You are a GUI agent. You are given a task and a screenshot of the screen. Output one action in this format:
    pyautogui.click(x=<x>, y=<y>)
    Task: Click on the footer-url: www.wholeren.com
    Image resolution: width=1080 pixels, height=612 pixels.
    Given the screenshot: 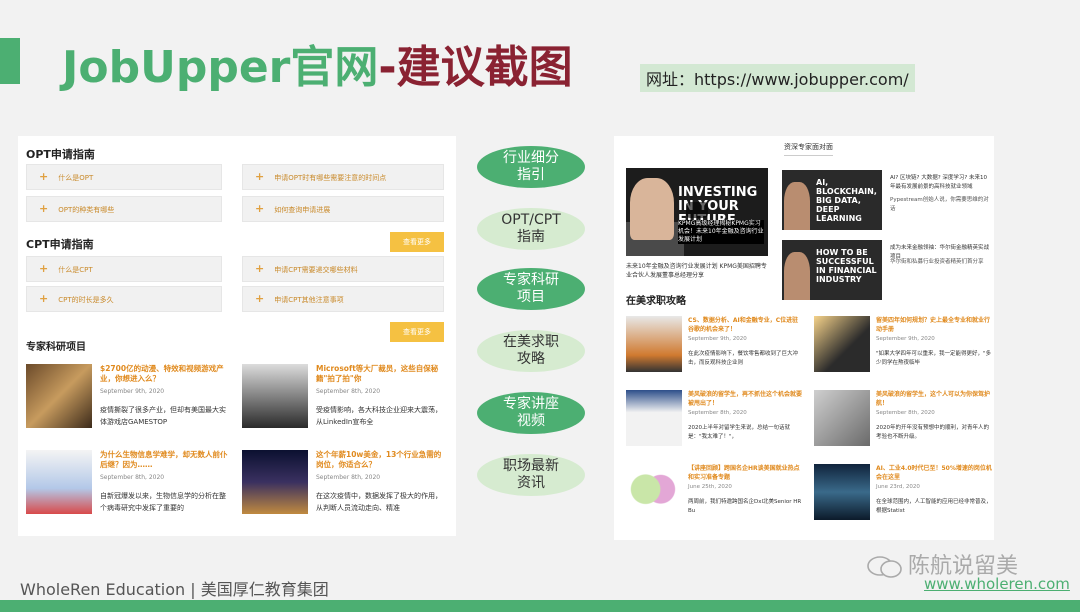 What is the action you would take?
    pyautogui.click(x=997, y=584)
    